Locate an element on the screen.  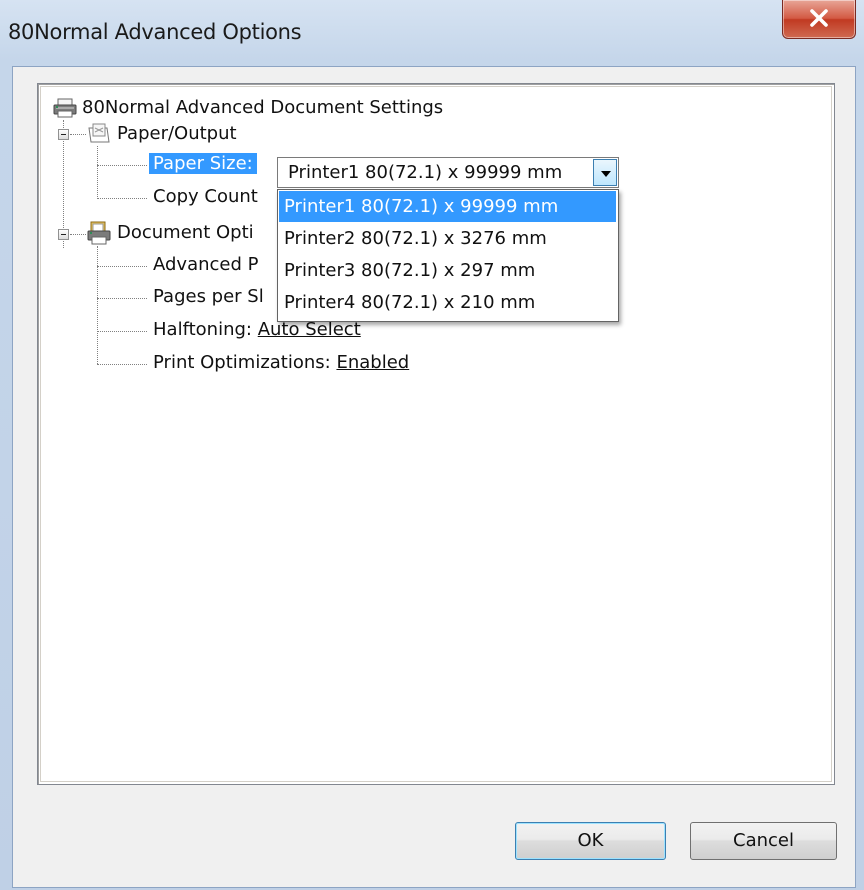
pages-per-sheet-label: Pages per Sl is located at coordinates (208, 297).